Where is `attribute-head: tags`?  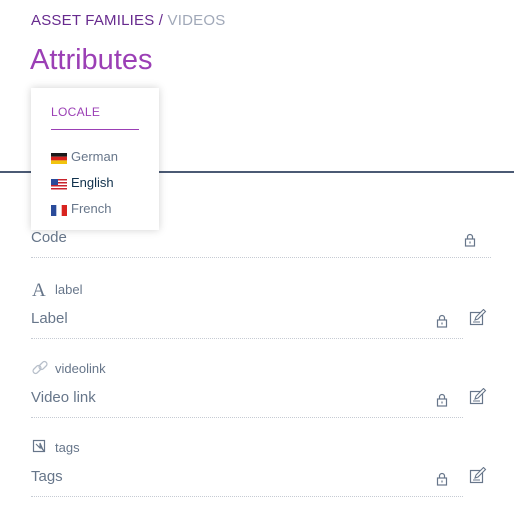
attribute-head: tags is located at coordinates (261, 447).